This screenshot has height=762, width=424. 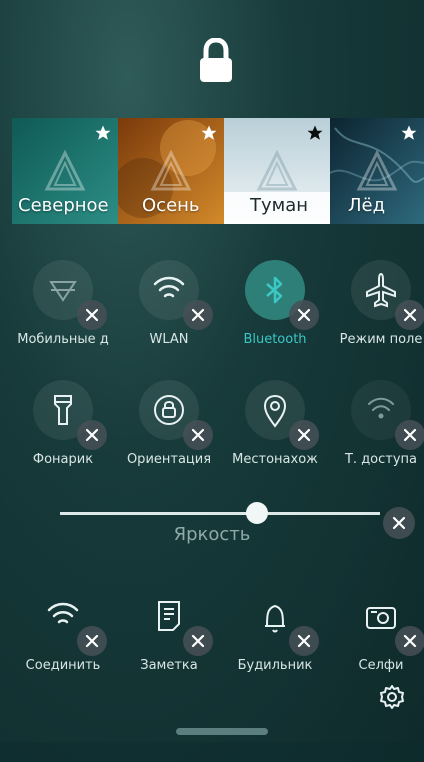 What do you see at coordinates (63, 641) in the screenshot?
I see `shortcut-connect: Соединить` at bounding box center [63, 641].